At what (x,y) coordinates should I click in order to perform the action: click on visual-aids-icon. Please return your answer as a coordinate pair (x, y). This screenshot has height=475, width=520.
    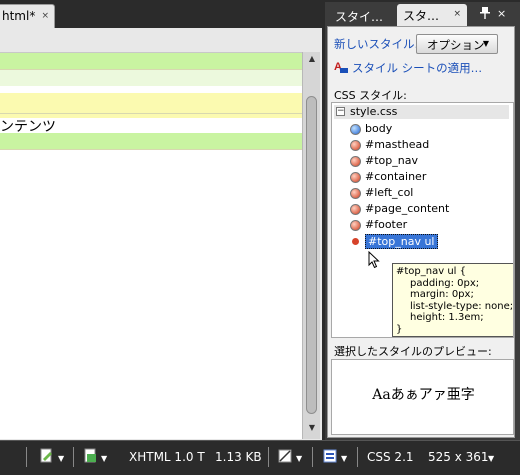
    Looking at the image, I should click on (285, 456).